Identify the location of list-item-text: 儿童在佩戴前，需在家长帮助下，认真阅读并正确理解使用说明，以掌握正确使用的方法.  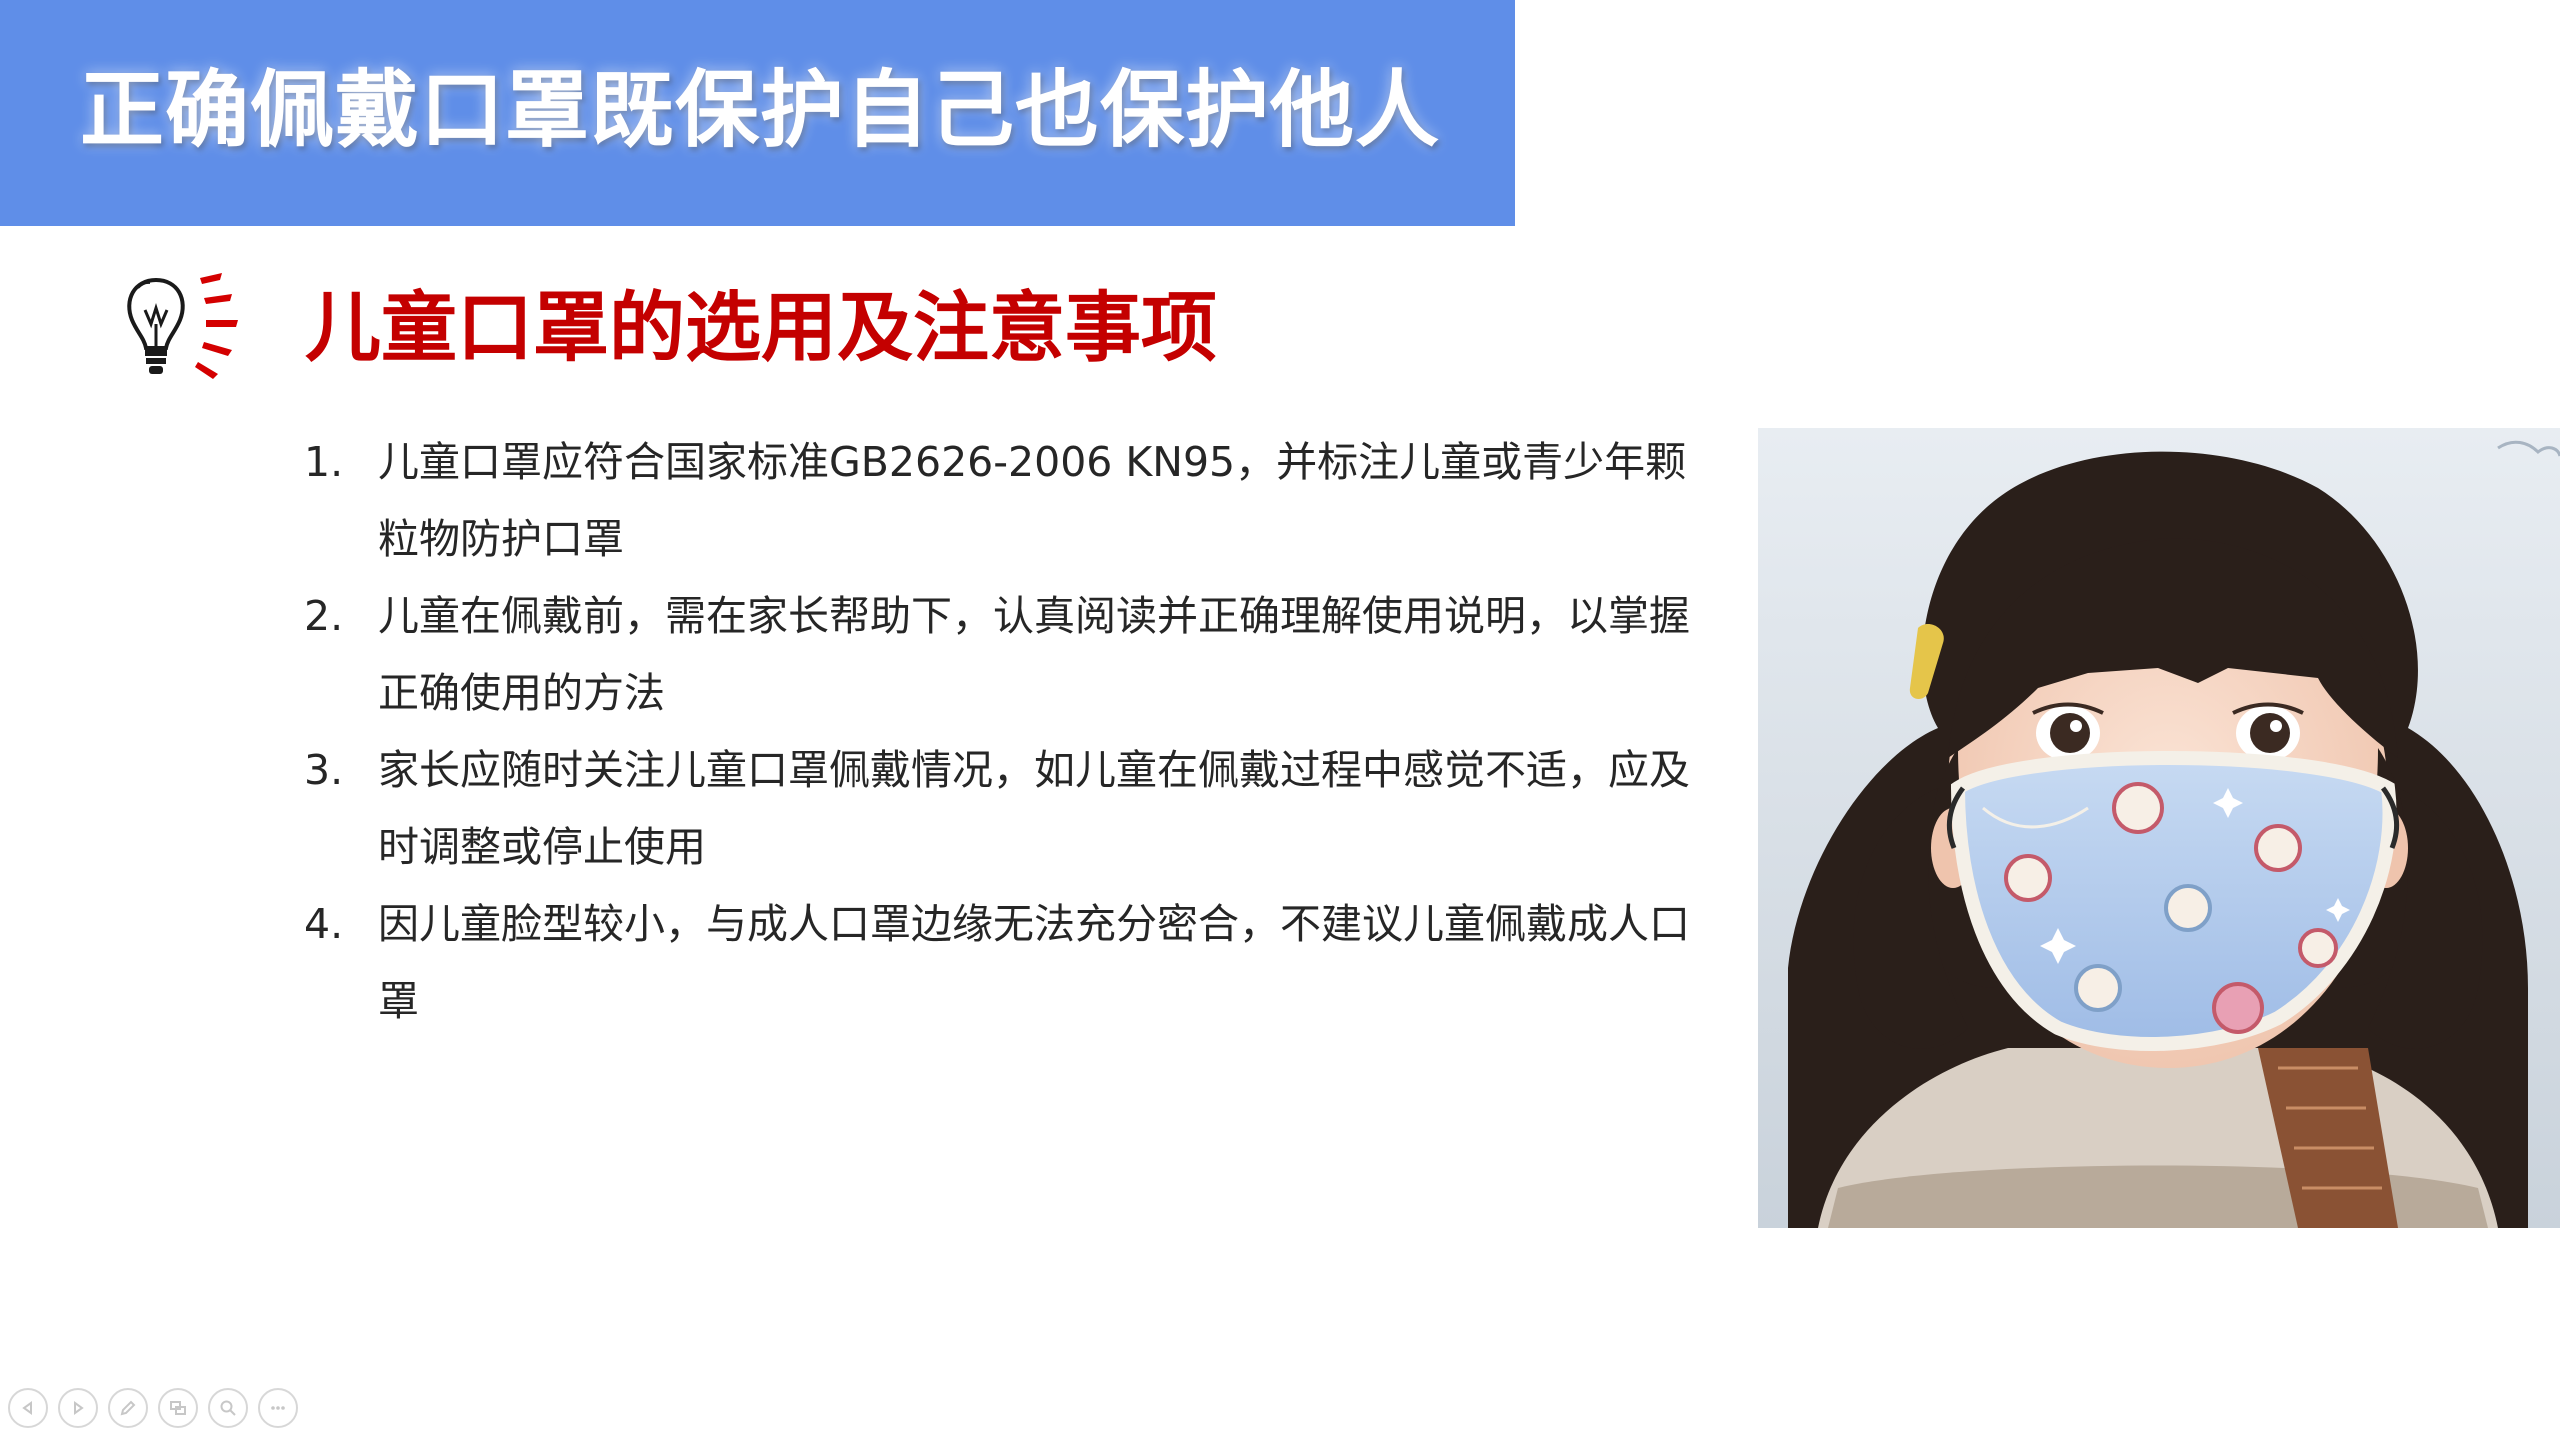
(1034, 654).